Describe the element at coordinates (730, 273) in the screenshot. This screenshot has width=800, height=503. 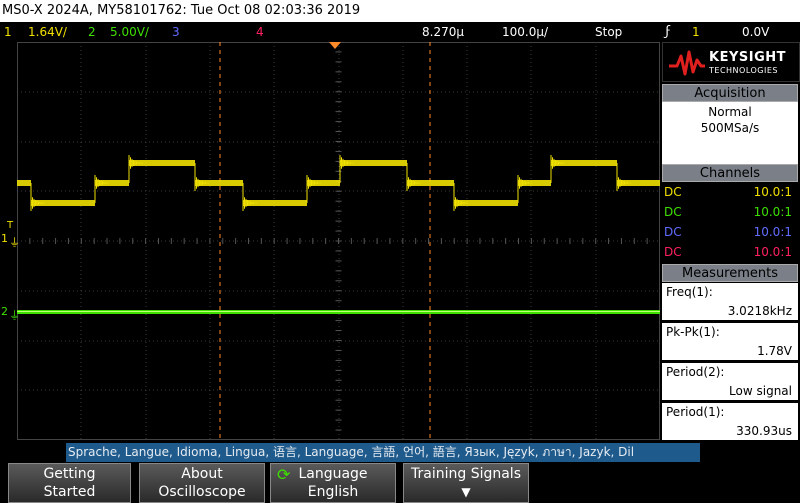
I see `measurements-header: Measurements` at that location.